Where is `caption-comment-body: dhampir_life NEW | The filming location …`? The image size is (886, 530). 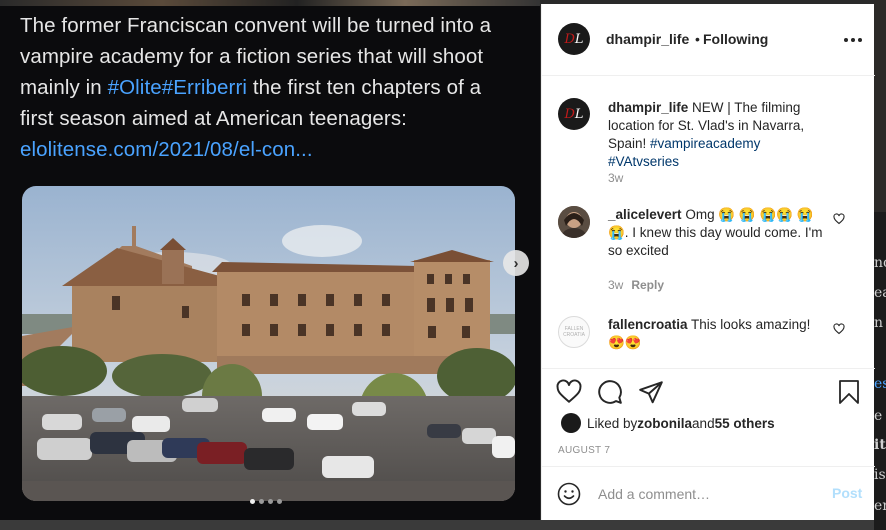
caption-comment-body: dhampir_life NEW | The filming location … is located at coordinates (719, 135).